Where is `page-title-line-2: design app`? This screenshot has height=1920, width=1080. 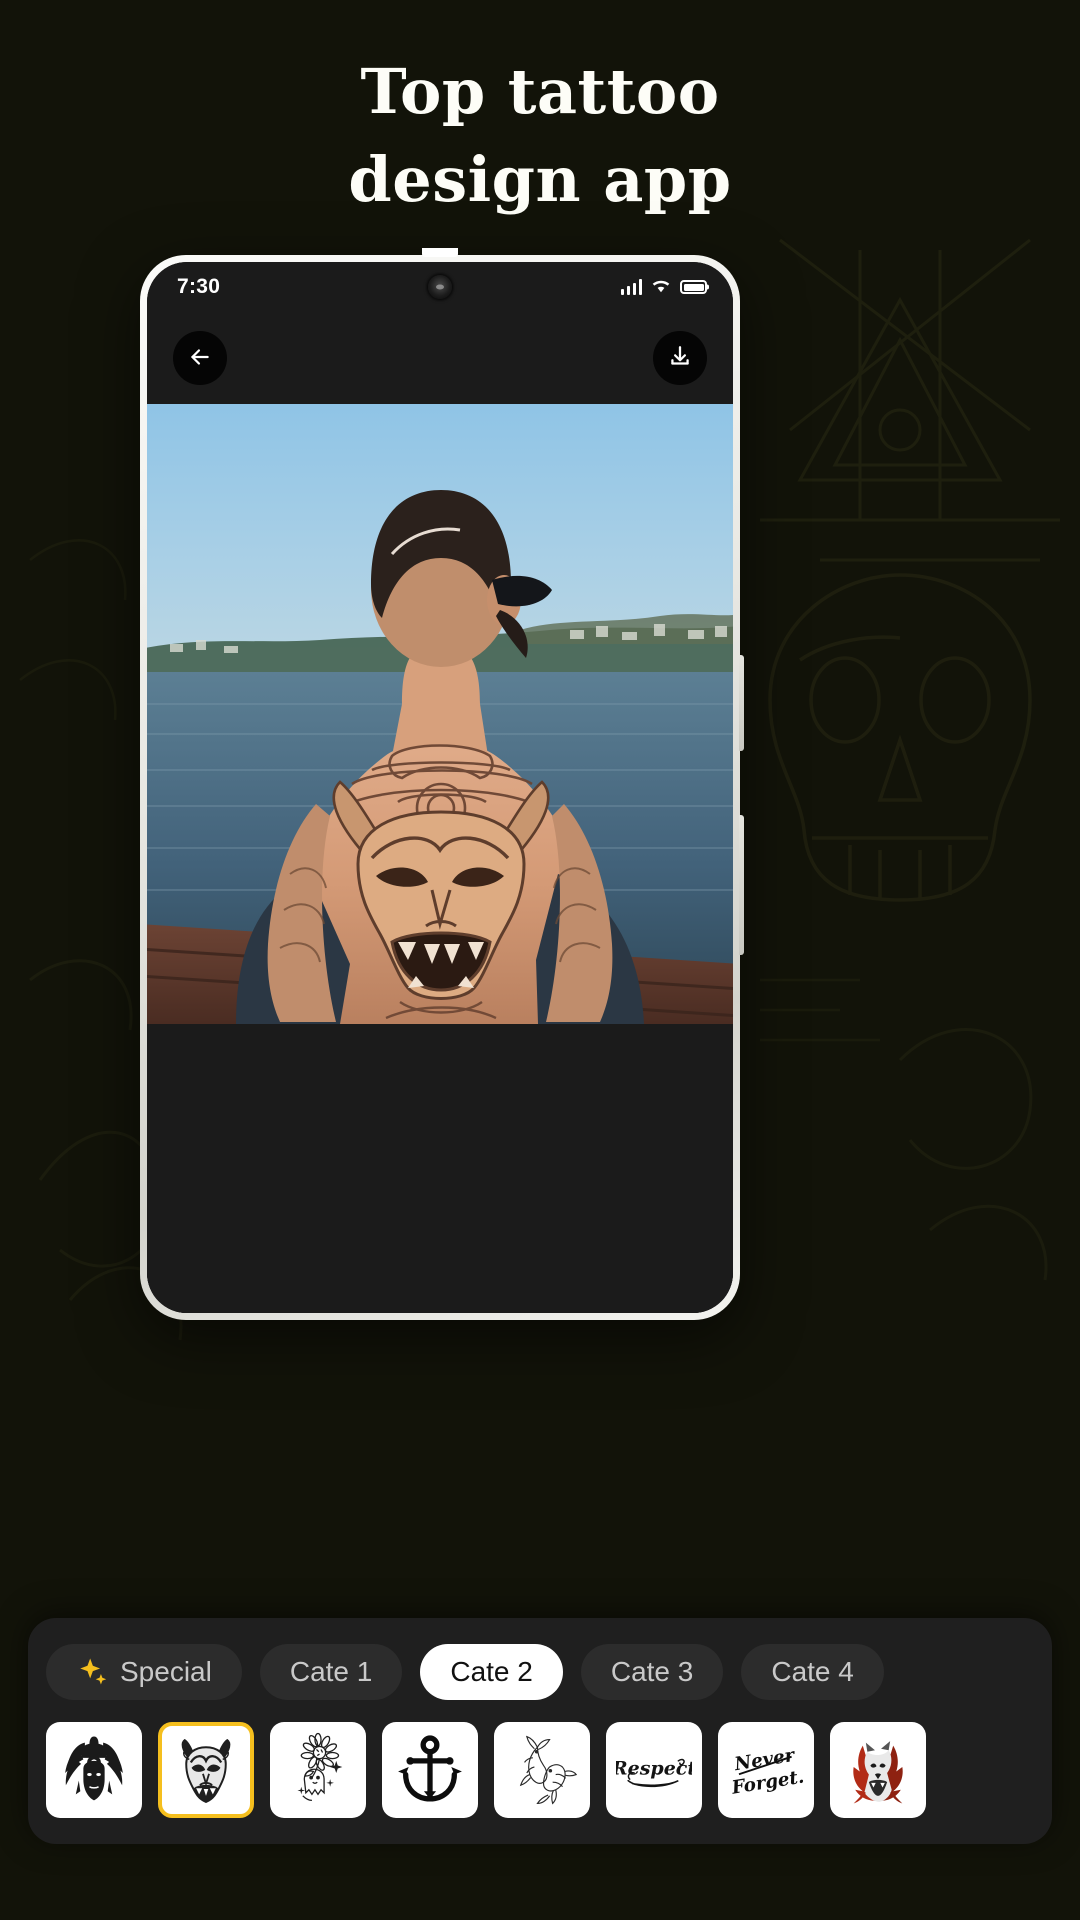
page-title-line-2: design app is located at coordinates (540, 179).